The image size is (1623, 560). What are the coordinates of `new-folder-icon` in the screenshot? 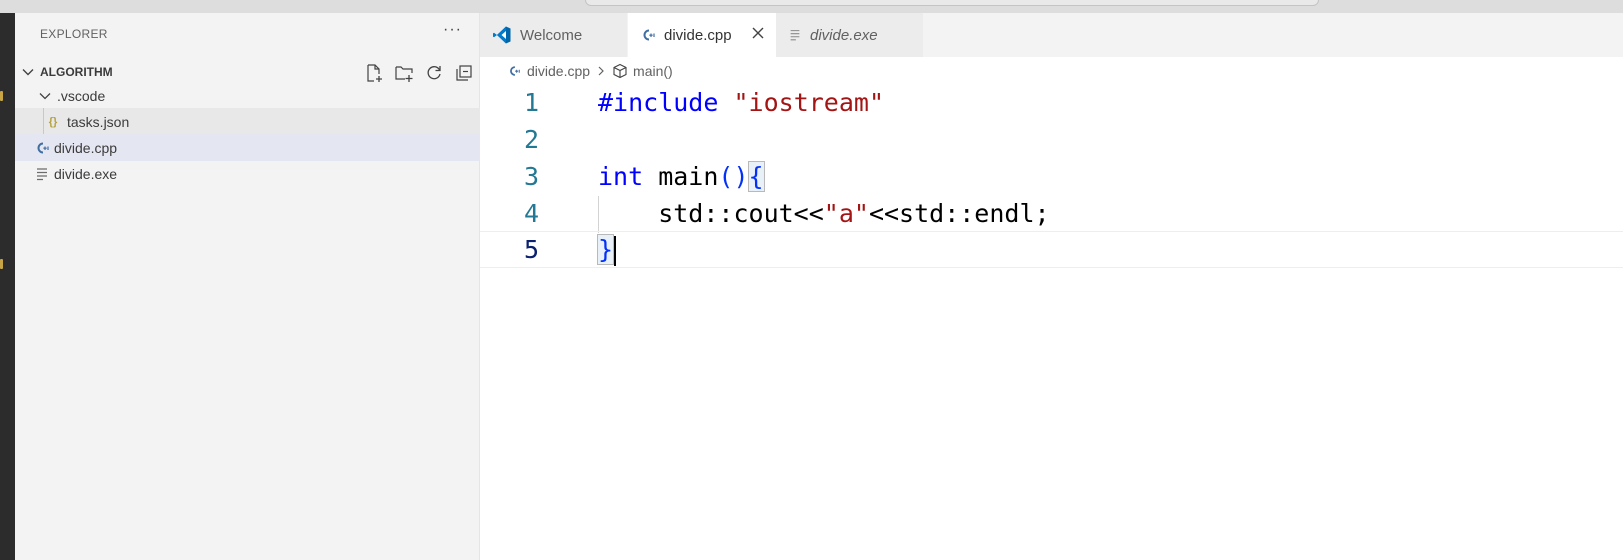 It's located at (404, 73).